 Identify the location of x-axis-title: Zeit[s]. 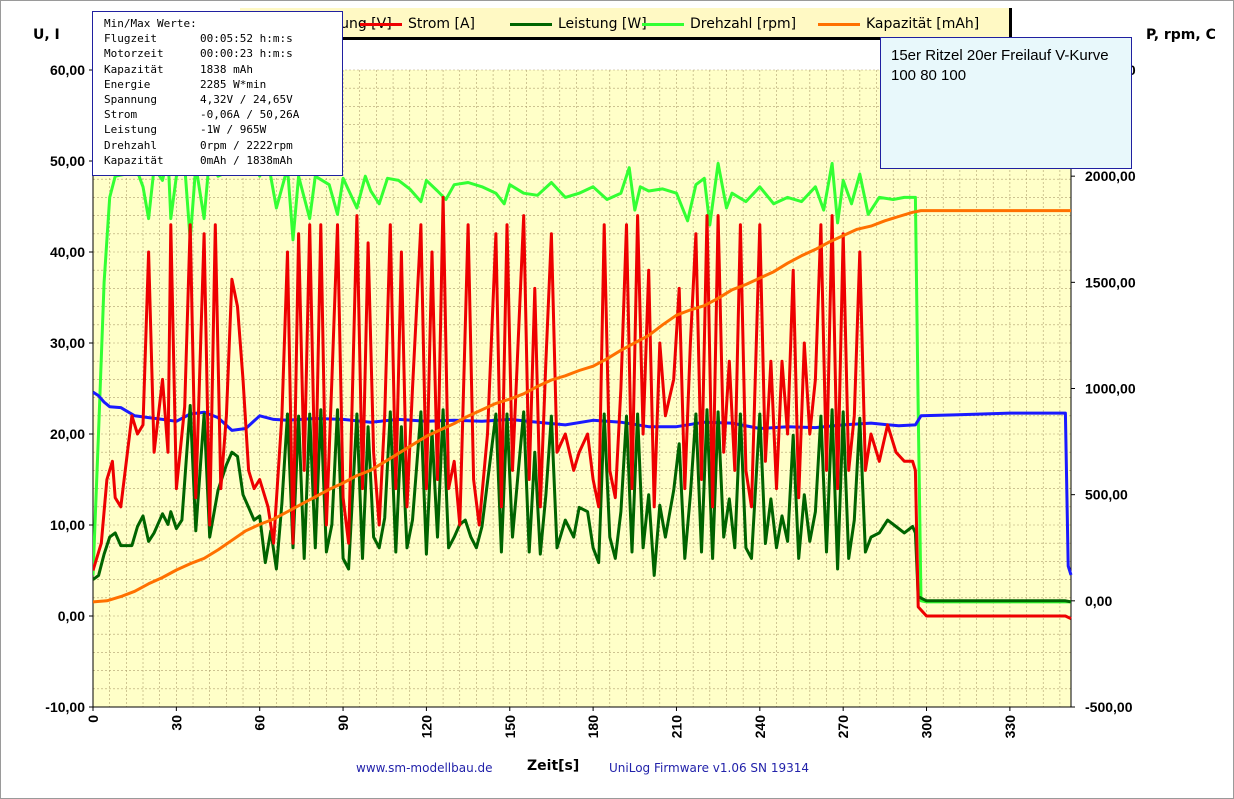
(553, 766).